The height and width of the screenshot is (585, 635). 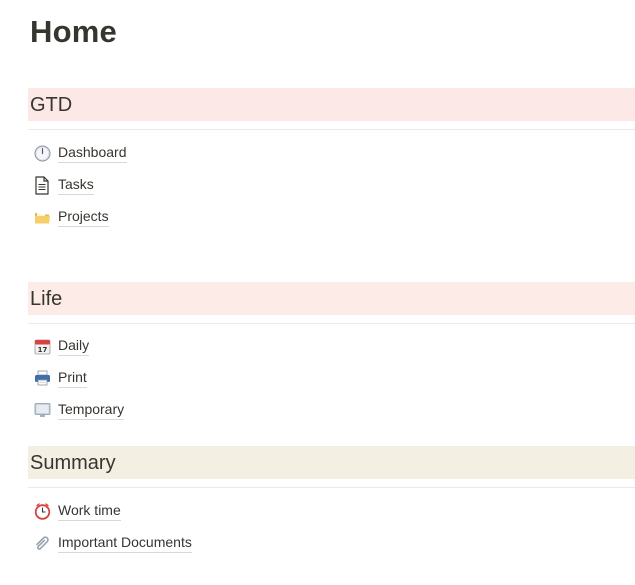 What do you see at coordinates (42, 153) in the screenshot?
I see `clock-icon` at bounding box center [42, 153].